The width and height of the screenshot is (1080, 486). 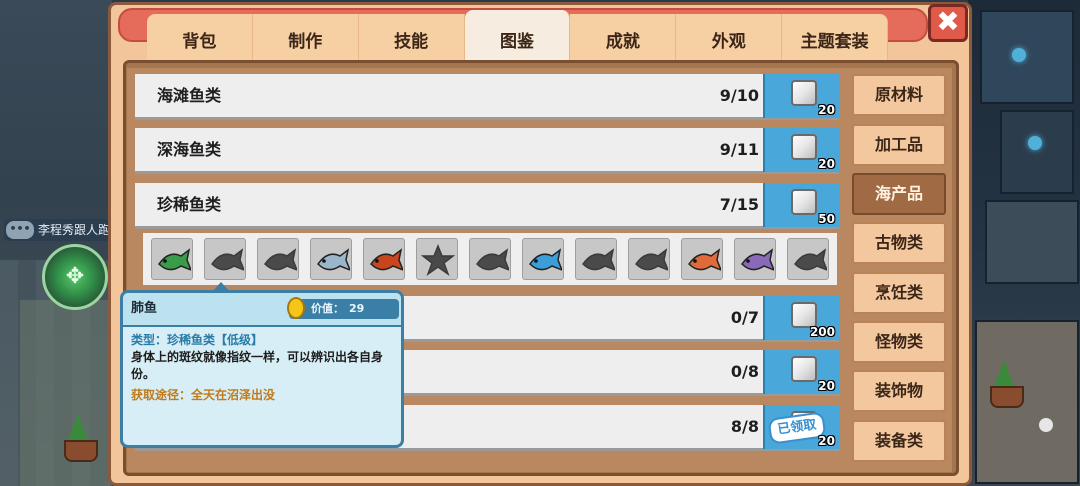 What do you see at coordinates (384, 259) in the screenshot?
I see `lobster-icon` at bounding box center [384, 259].